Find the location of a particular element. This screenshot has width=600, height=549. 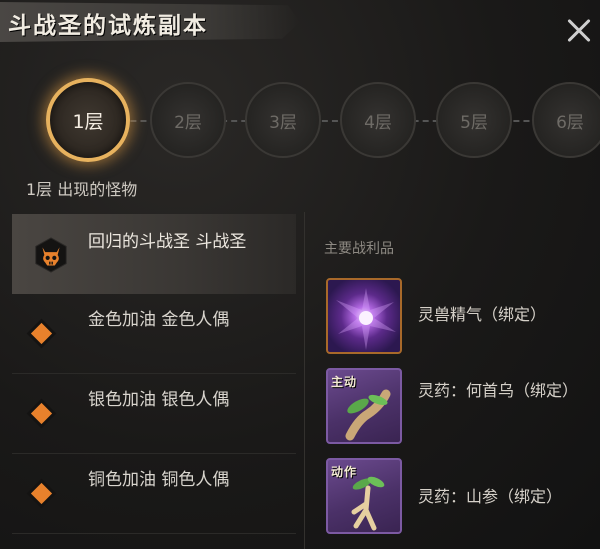

floor-node-label: 2层 is located at coordinates (188, 122).